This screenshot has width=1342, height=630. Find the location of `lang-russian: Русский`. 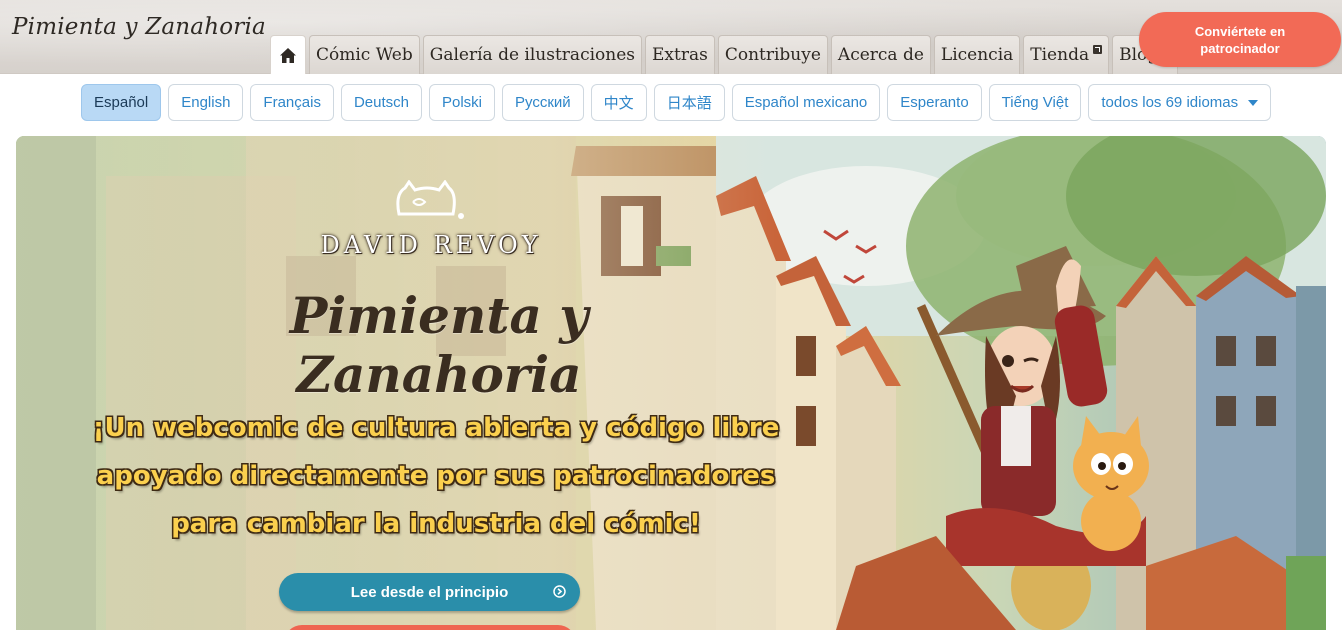

lang-russian: Русский is located at coordinates (543, 102).